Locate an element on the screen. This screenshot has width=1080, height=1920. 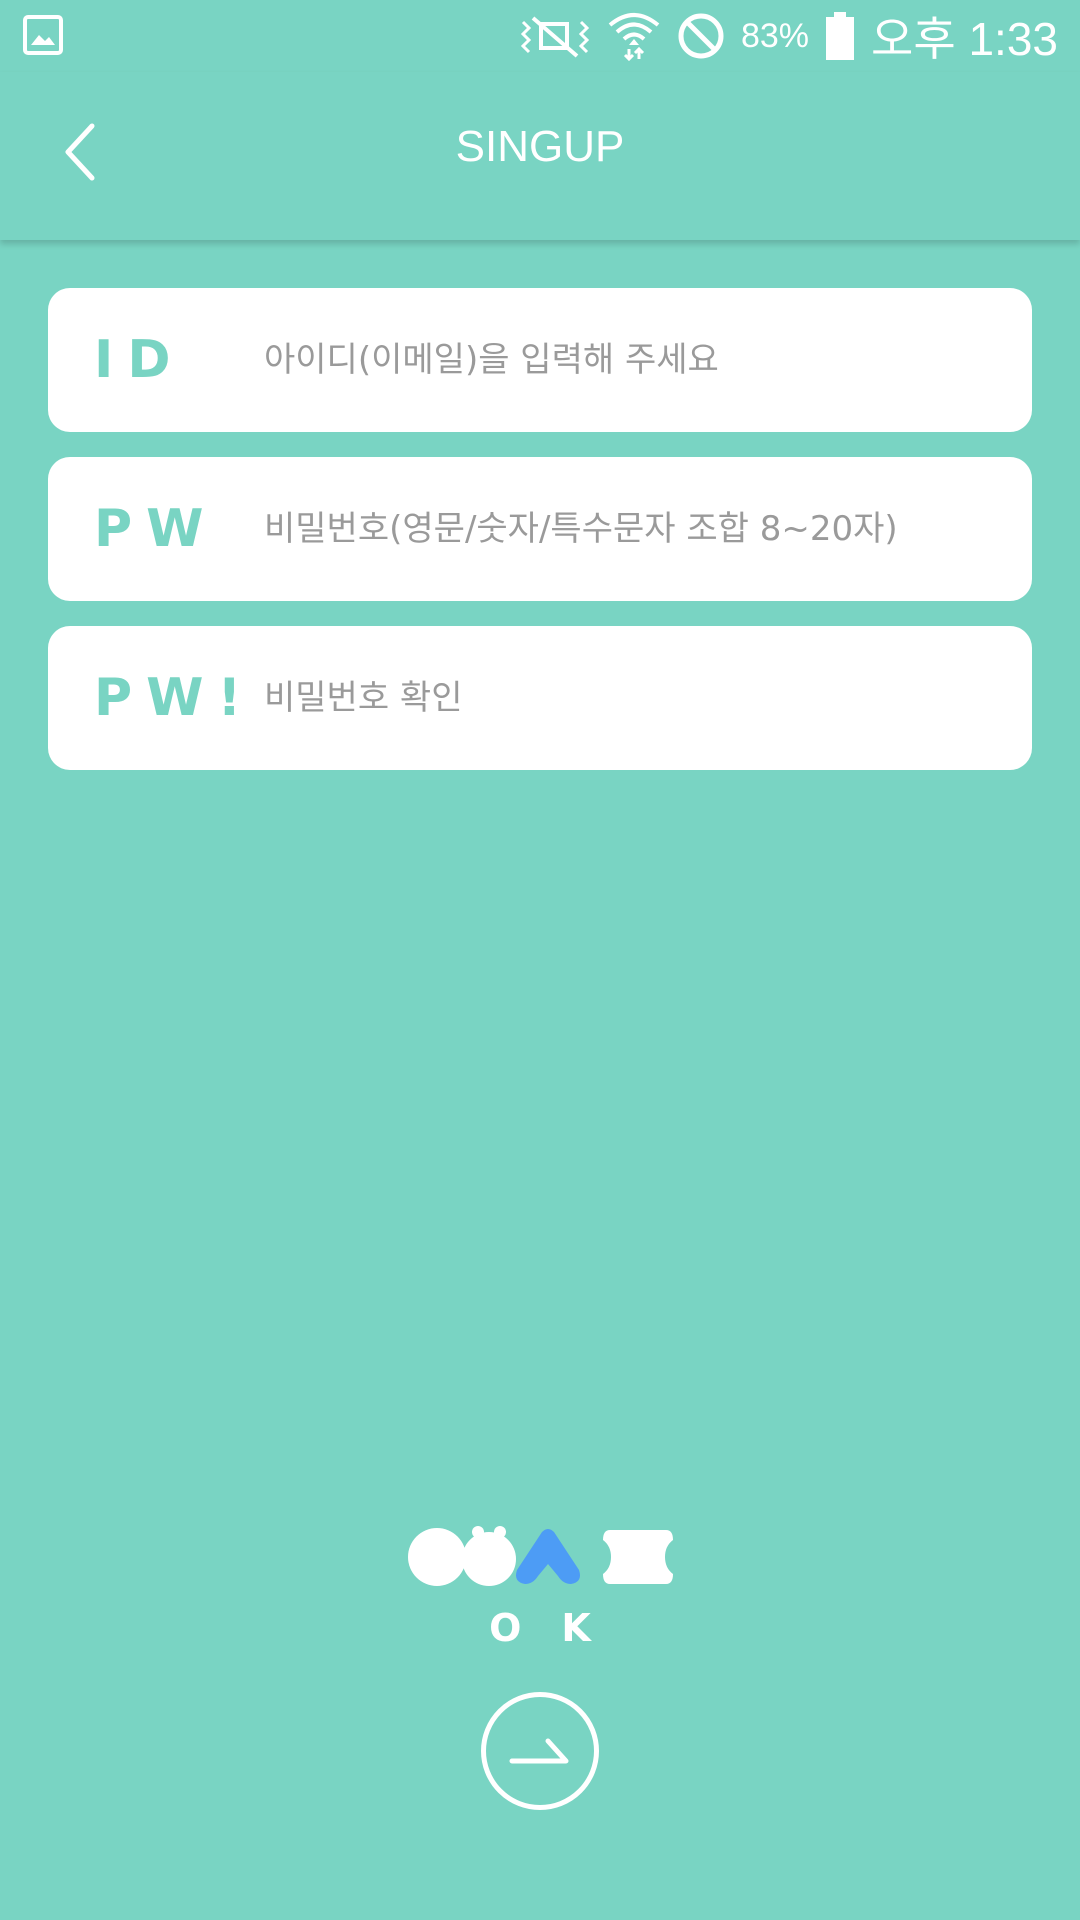
password-confirm-input is located at coordinates (648, 698).